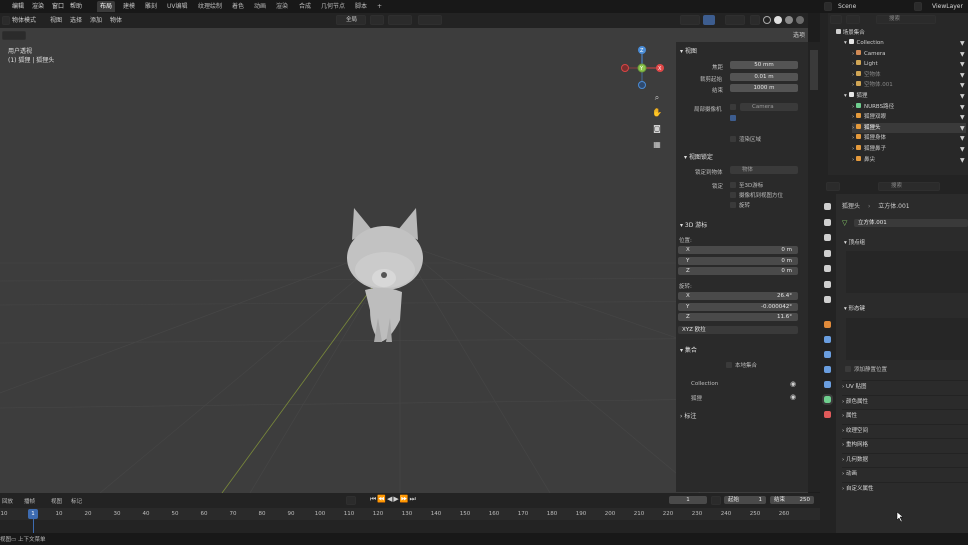  I want to click on outliner-item: › 空物体, so click(909, 75).